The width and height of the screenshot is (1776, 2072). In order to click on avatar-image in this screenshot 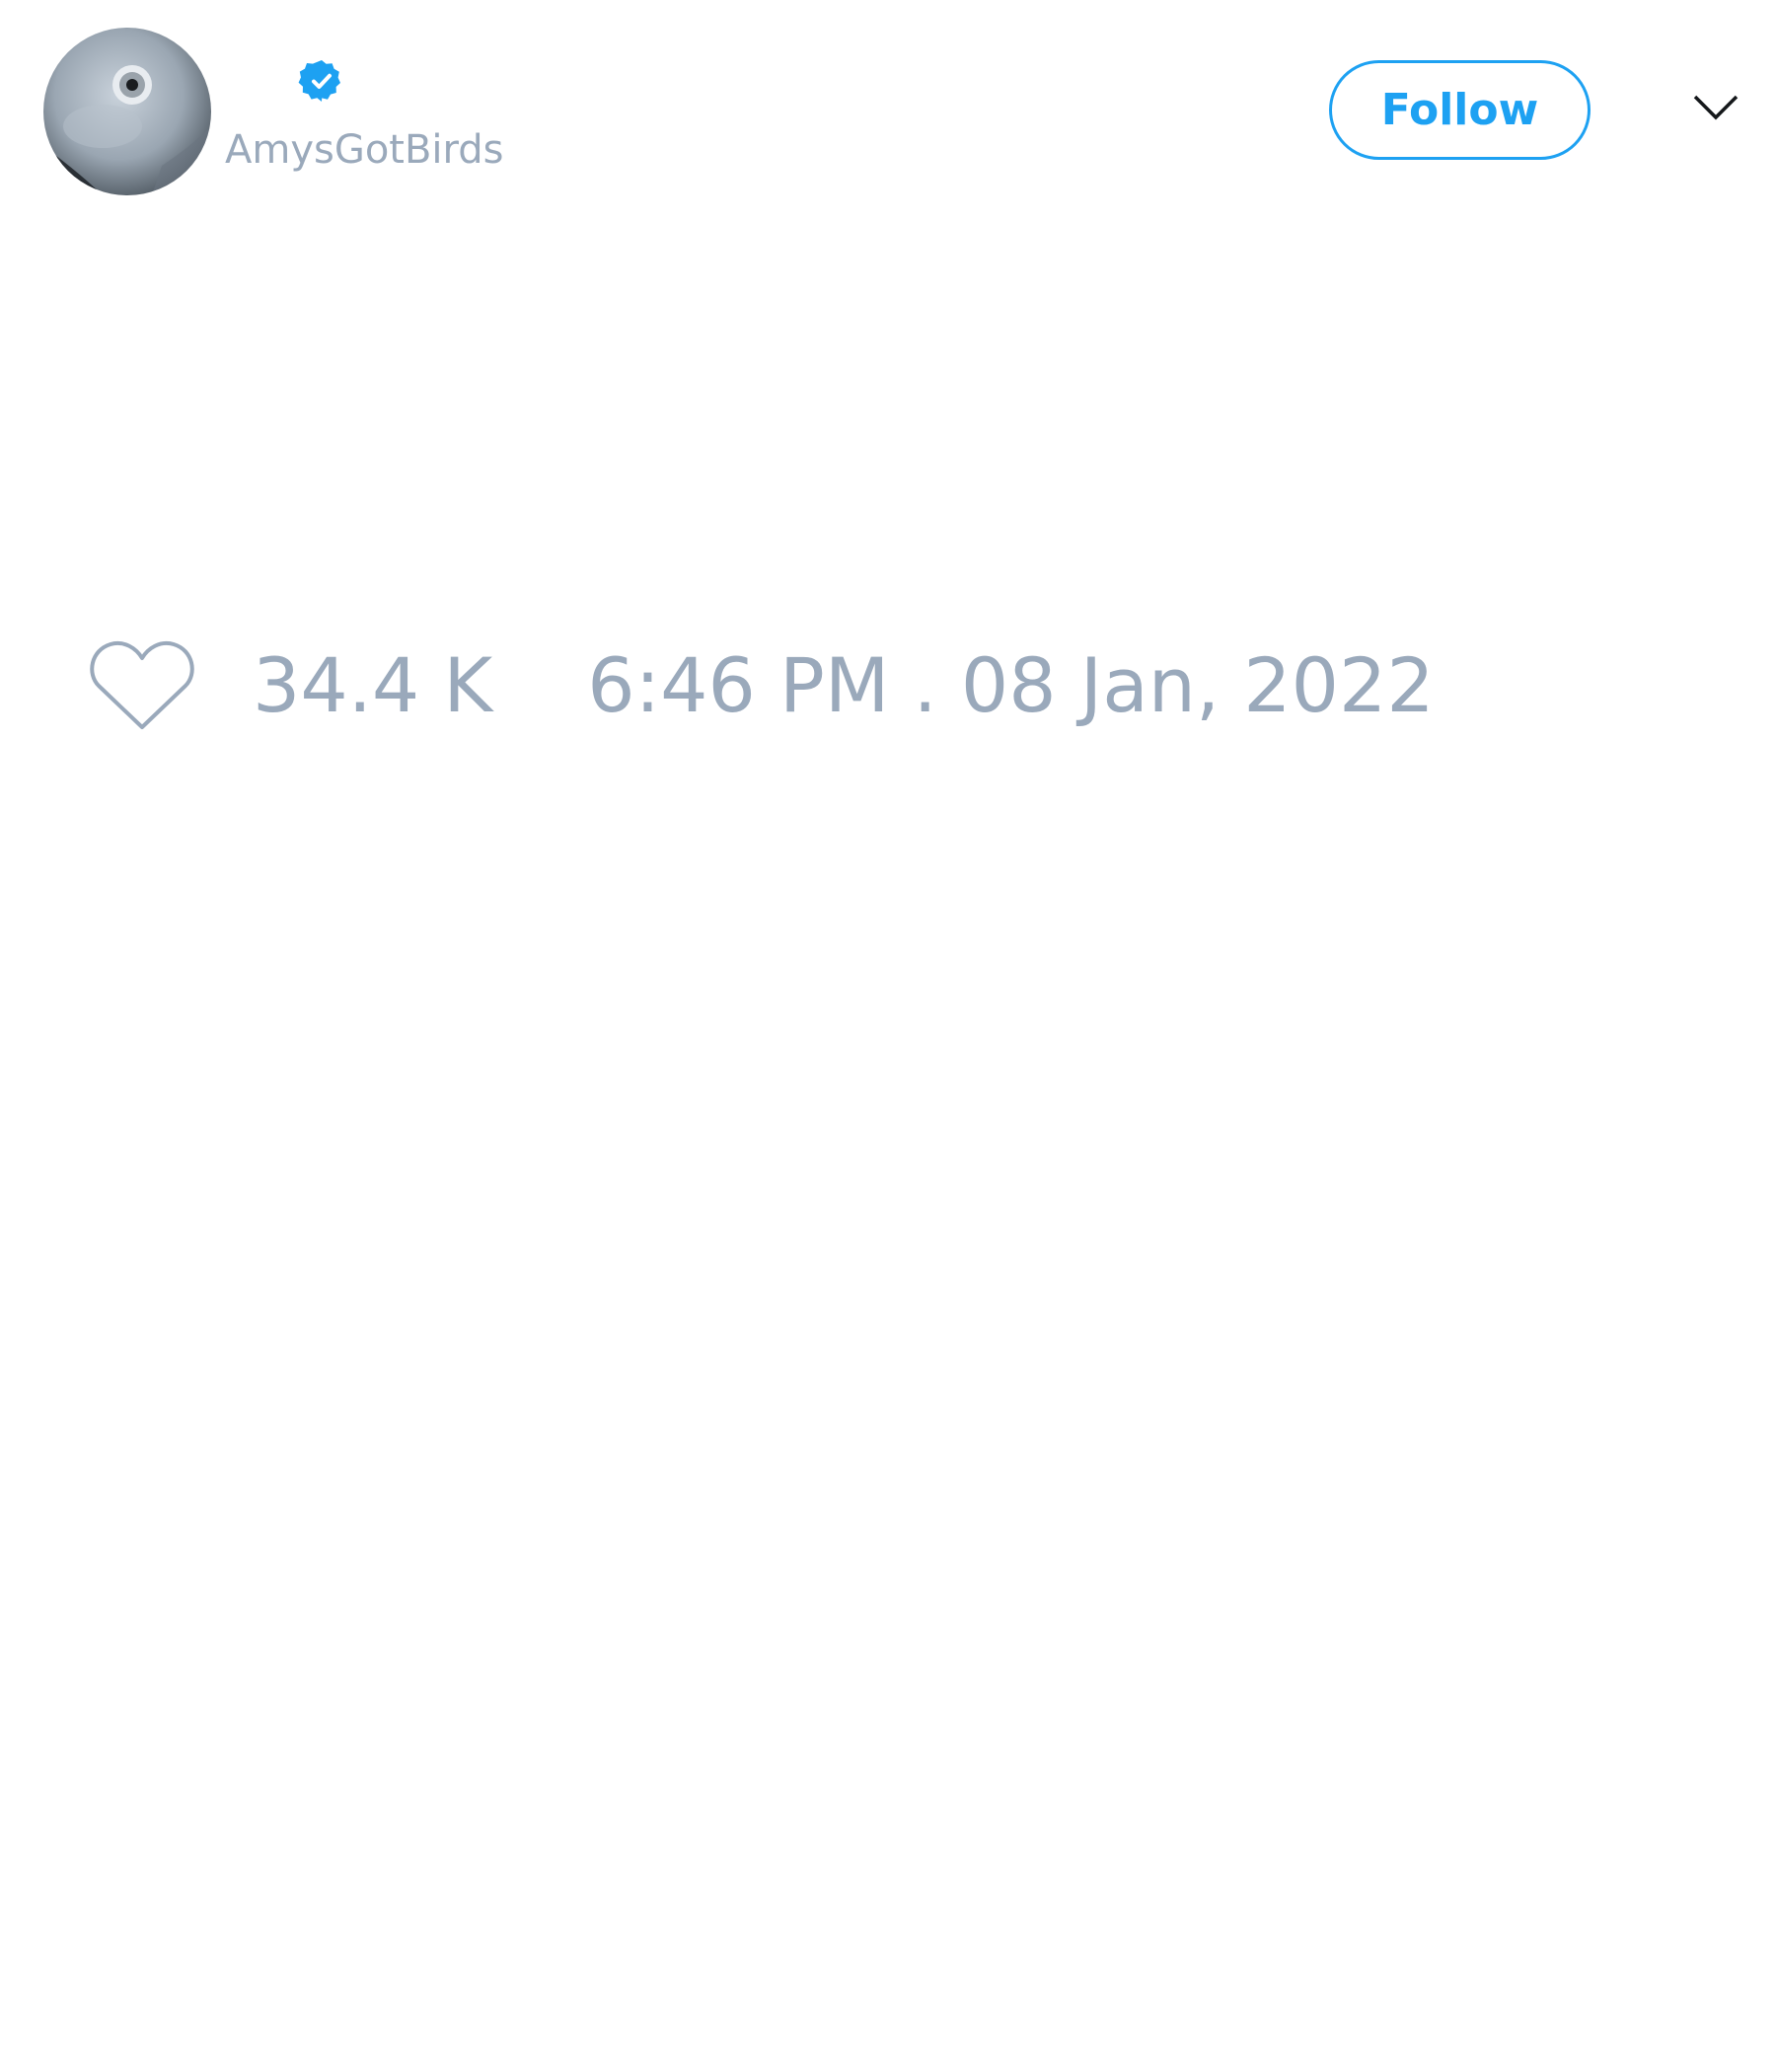, I will do `click(127, 112)`.